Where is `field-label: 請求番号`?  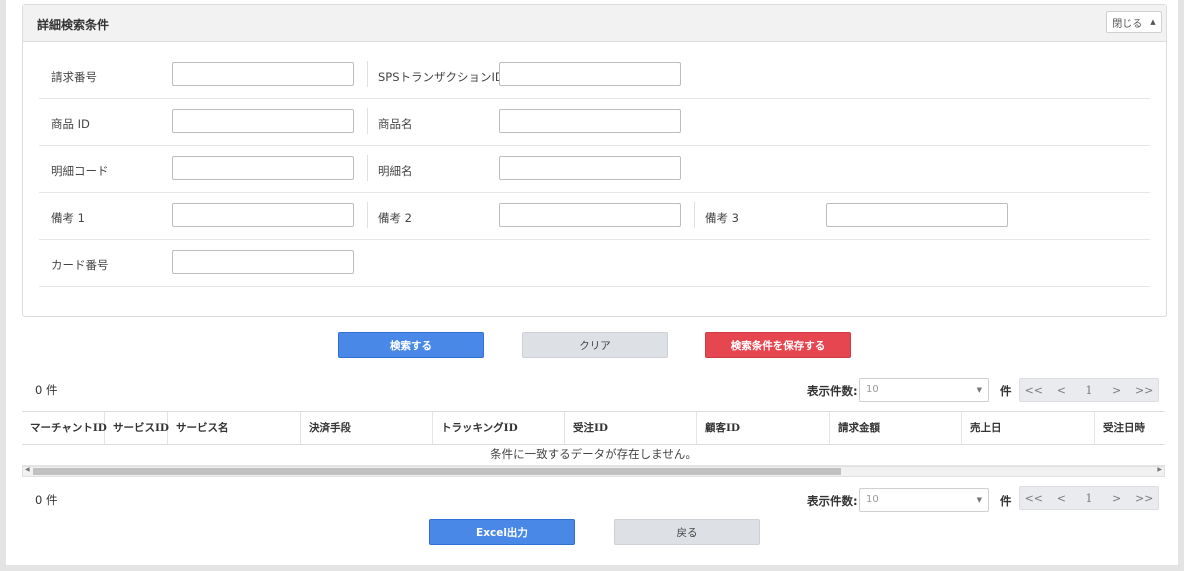
field-label: 請求番号 is located at coordinates (74, 77).